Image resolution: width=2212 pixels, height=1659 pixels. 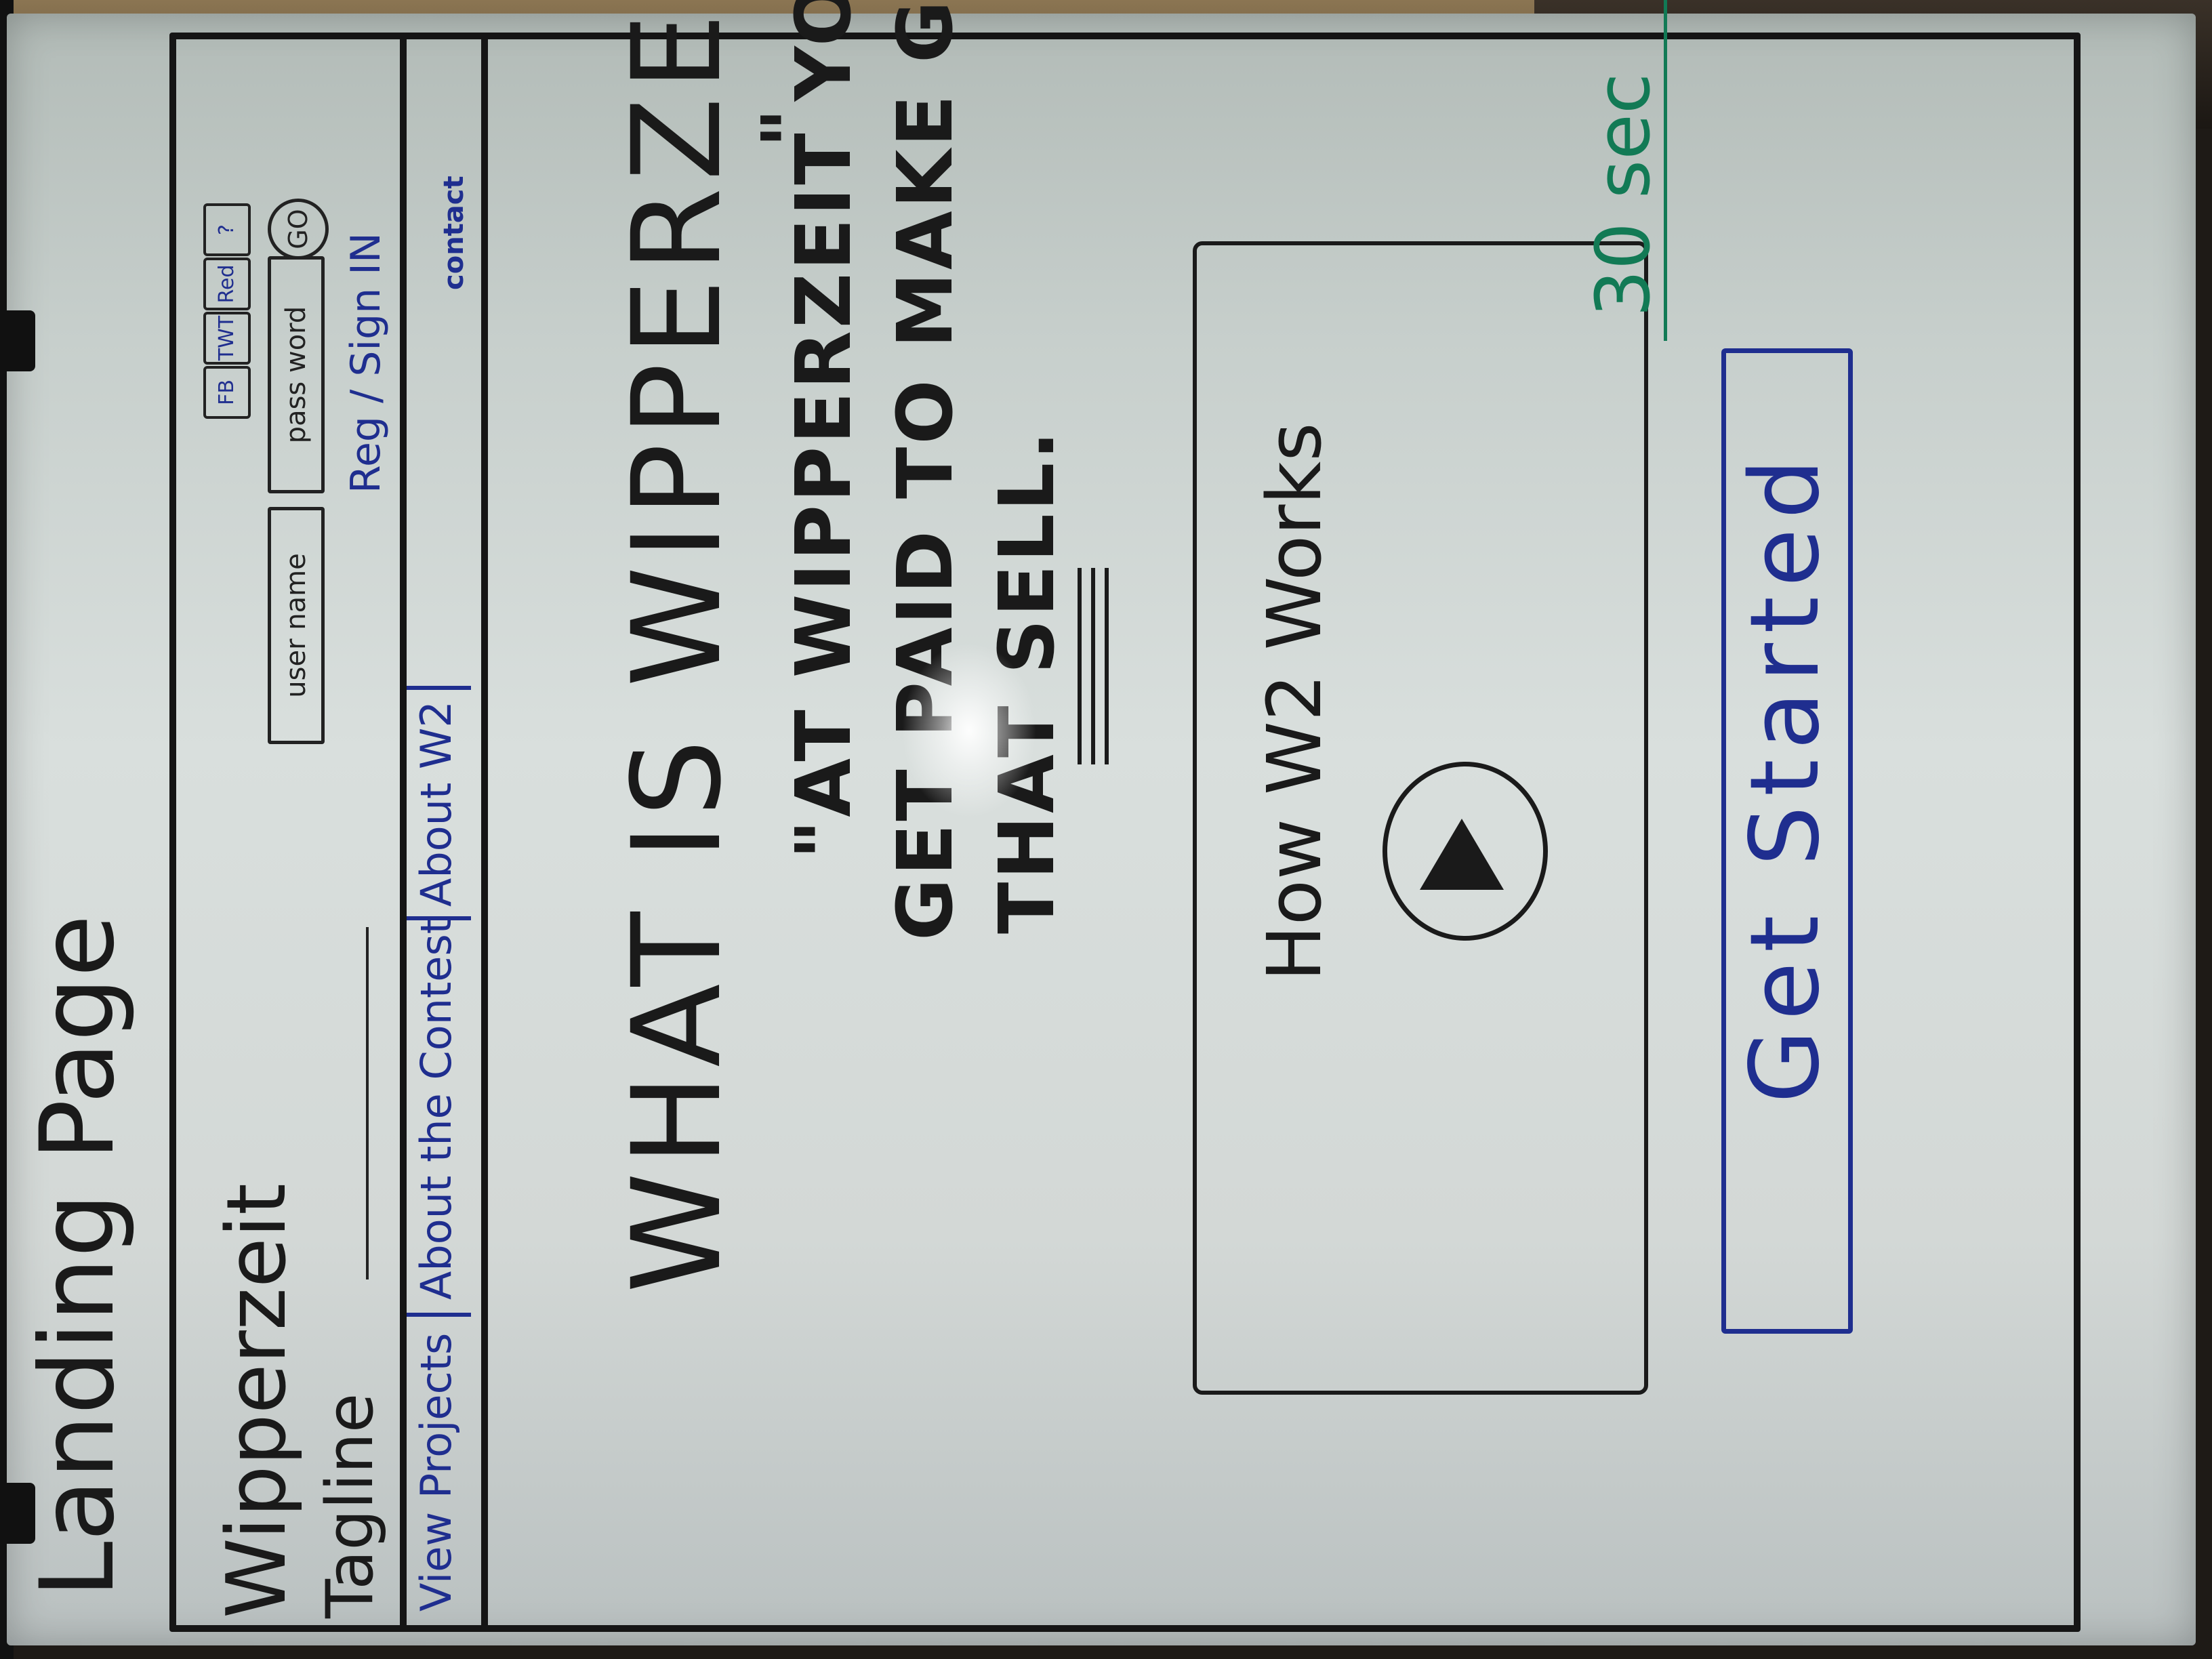 I want to click on nav-item-about-w2: About W2, so click(x=436, y=804).